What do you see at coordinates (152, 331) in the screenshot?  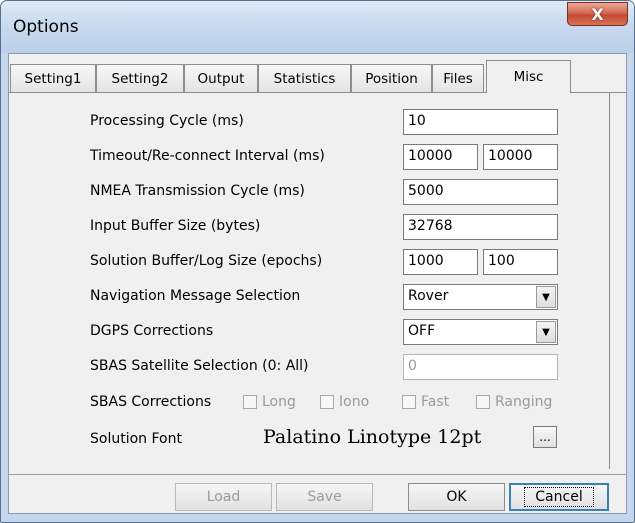 I see `dgps-label: DGPS Corrections` at bounding box center [152, 331].